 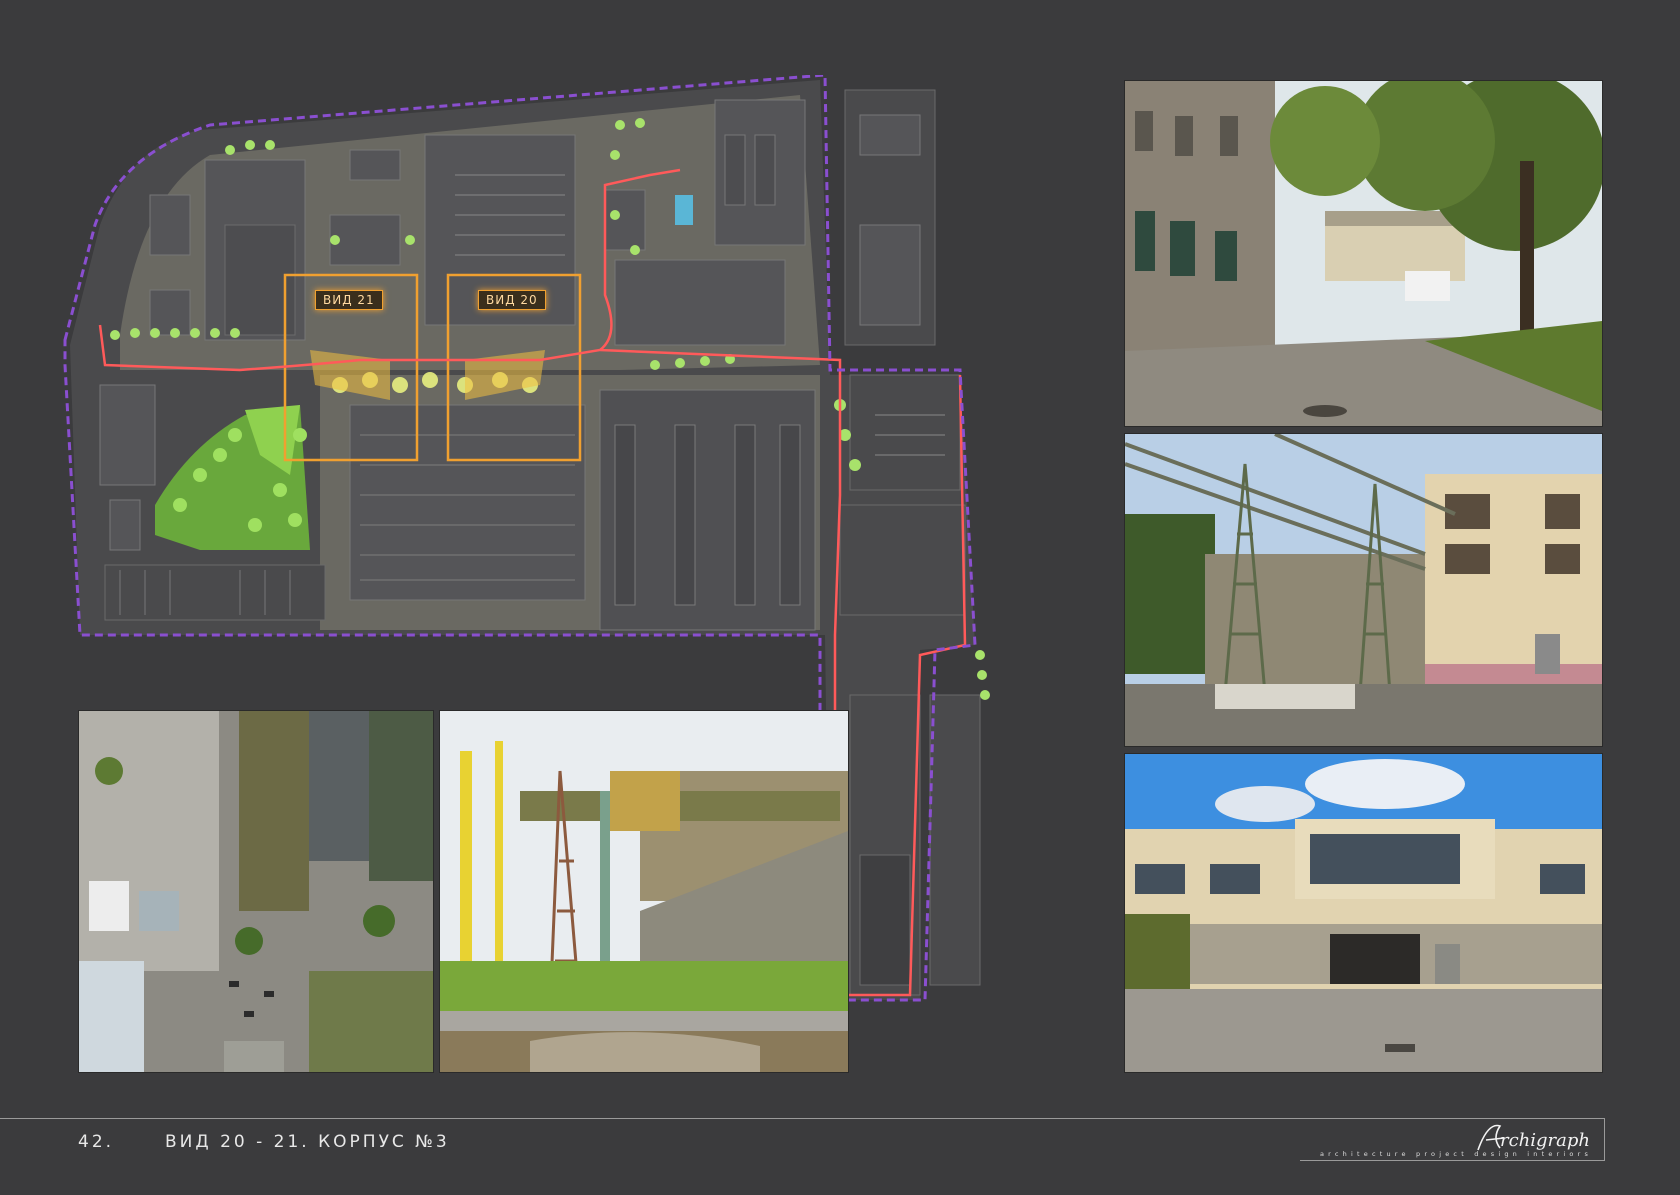 What do you see at coordinates (644, 891) in the screenshot?
I see `photo-crane-gantry` at bounding box center [644, 891].